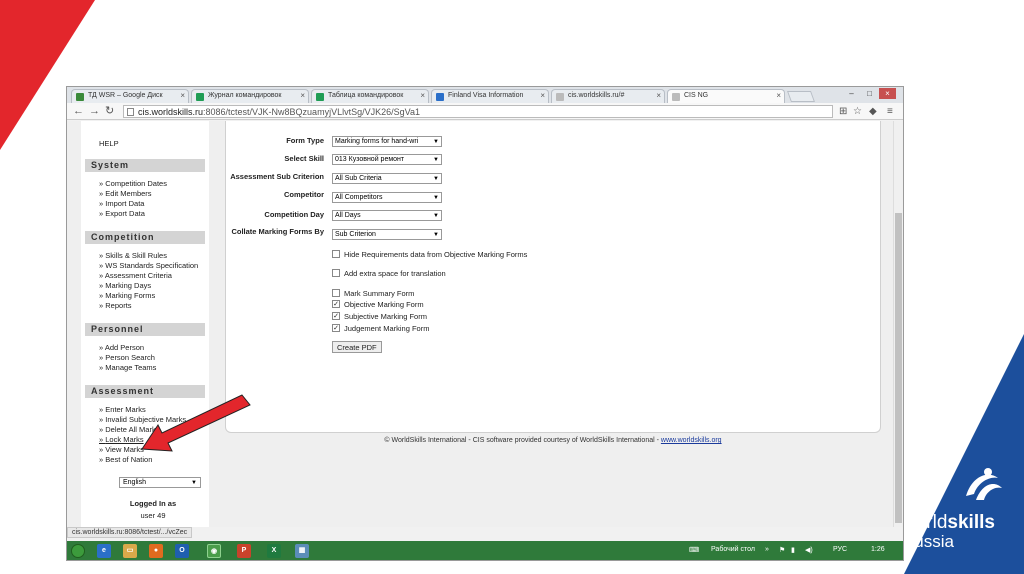 This screenshot has height=574, width=1024. Describe the element at coordinates (133, 255) in the screenshot. I see `sidebar-item-skills: » Skills & Skill Rules` at that location.